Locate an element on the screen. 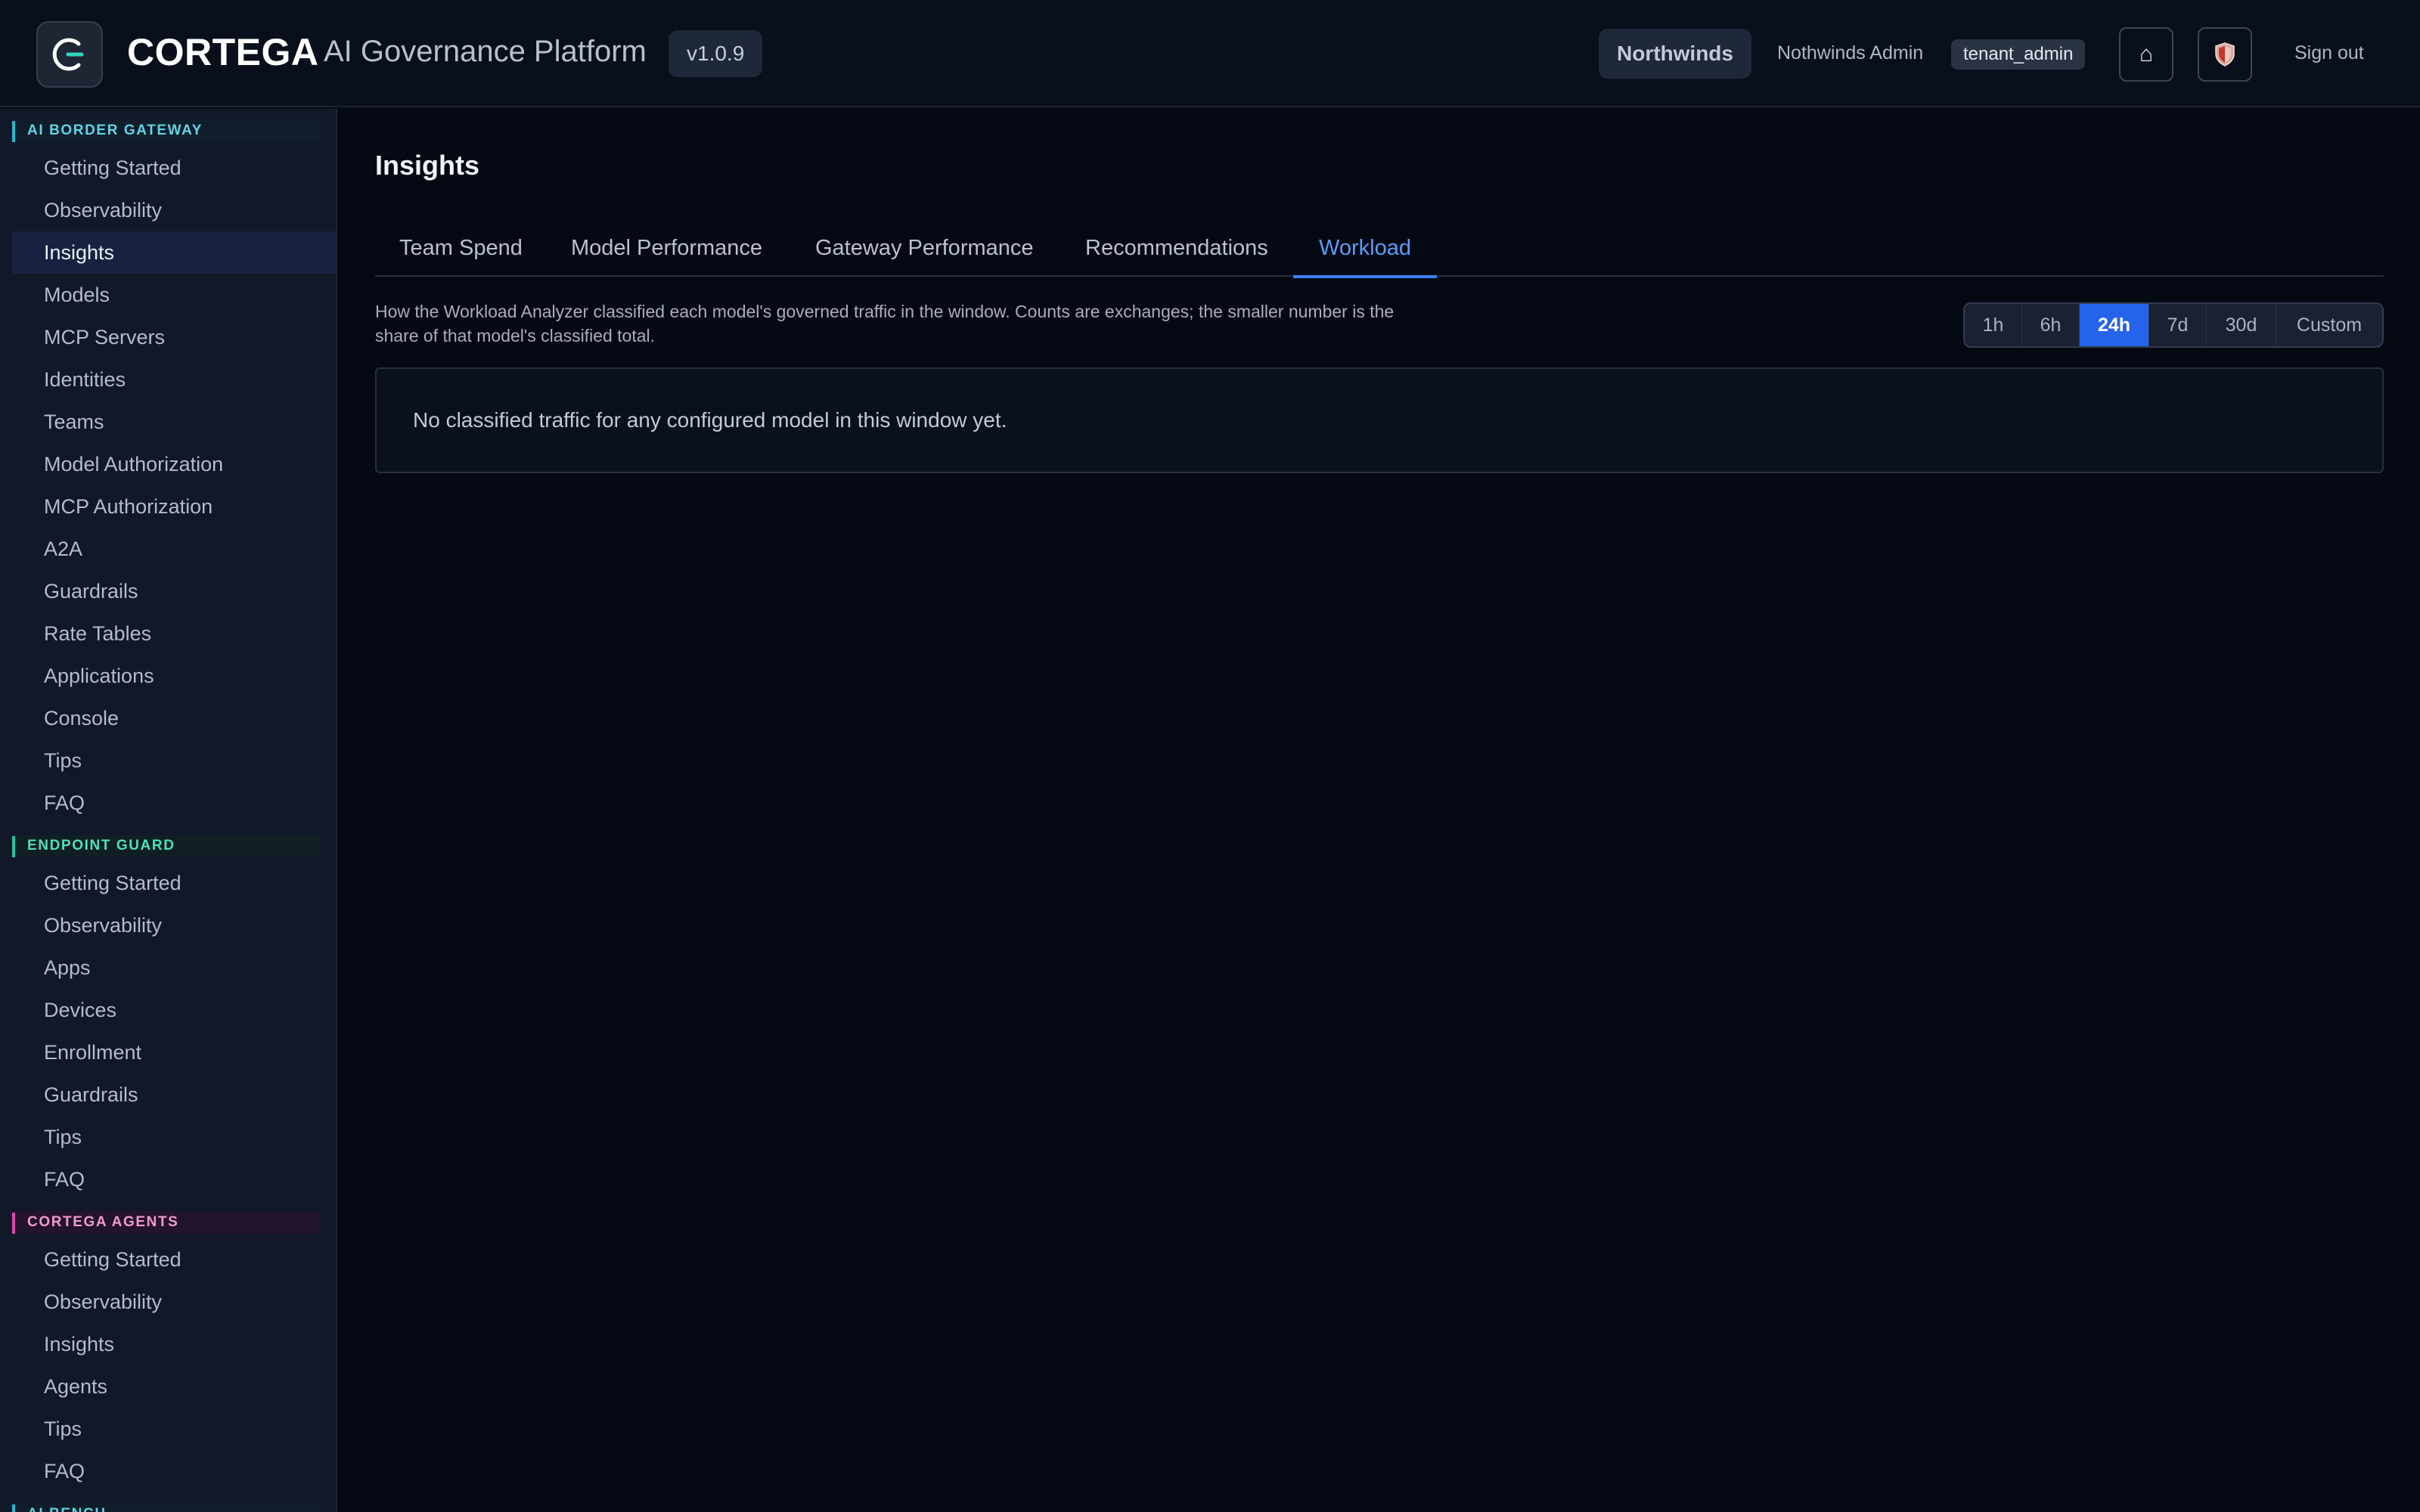 Image resolution: width=2420 pixels, height=1512 pixels. sidebar-item-endpoint-getting-started: Getting Started is located at coordinates (174, 883).